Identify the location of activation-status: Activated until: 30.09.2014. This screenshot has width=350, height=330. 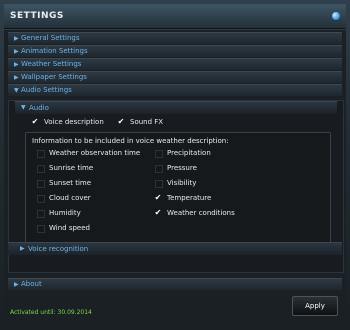
(51, 312).